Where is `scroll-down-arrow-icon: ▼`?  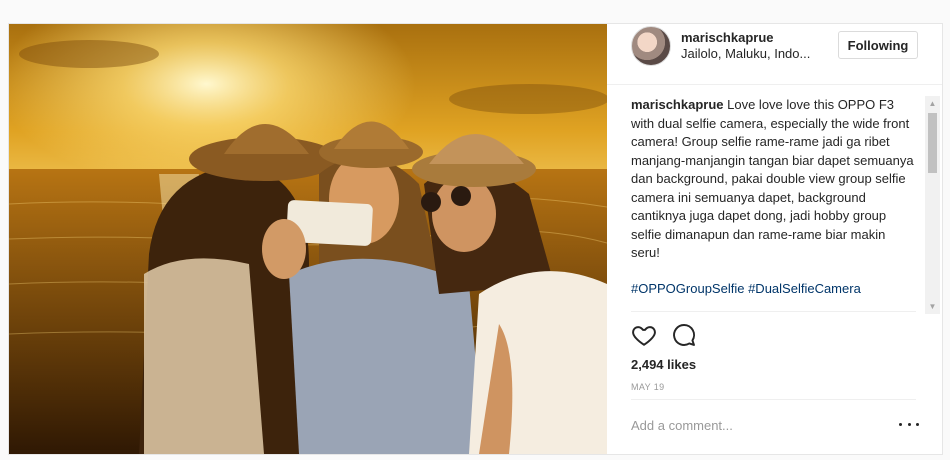 scroll-down-arrow-icon: ▼ is located at coordinates (932, 306).